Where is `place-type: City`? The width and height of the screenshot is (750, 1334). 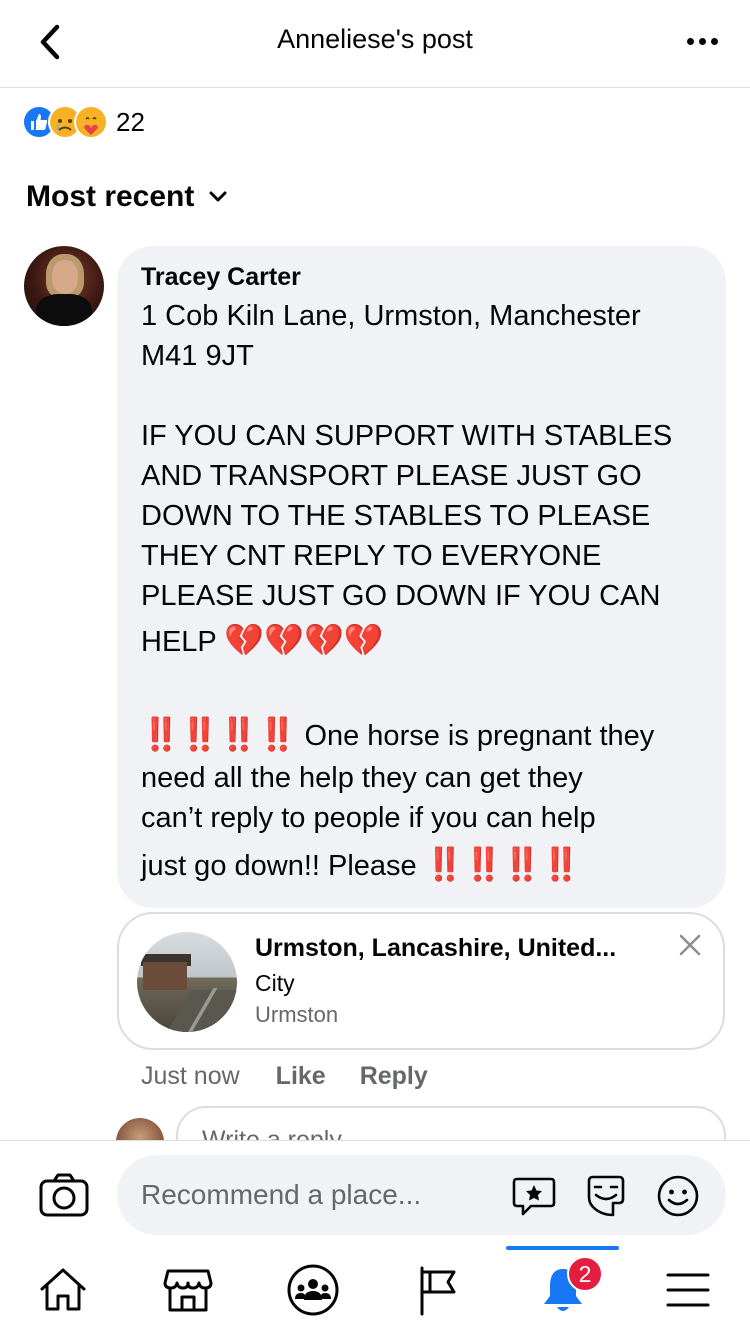
place-type: City is located at coordinates (275, 983).